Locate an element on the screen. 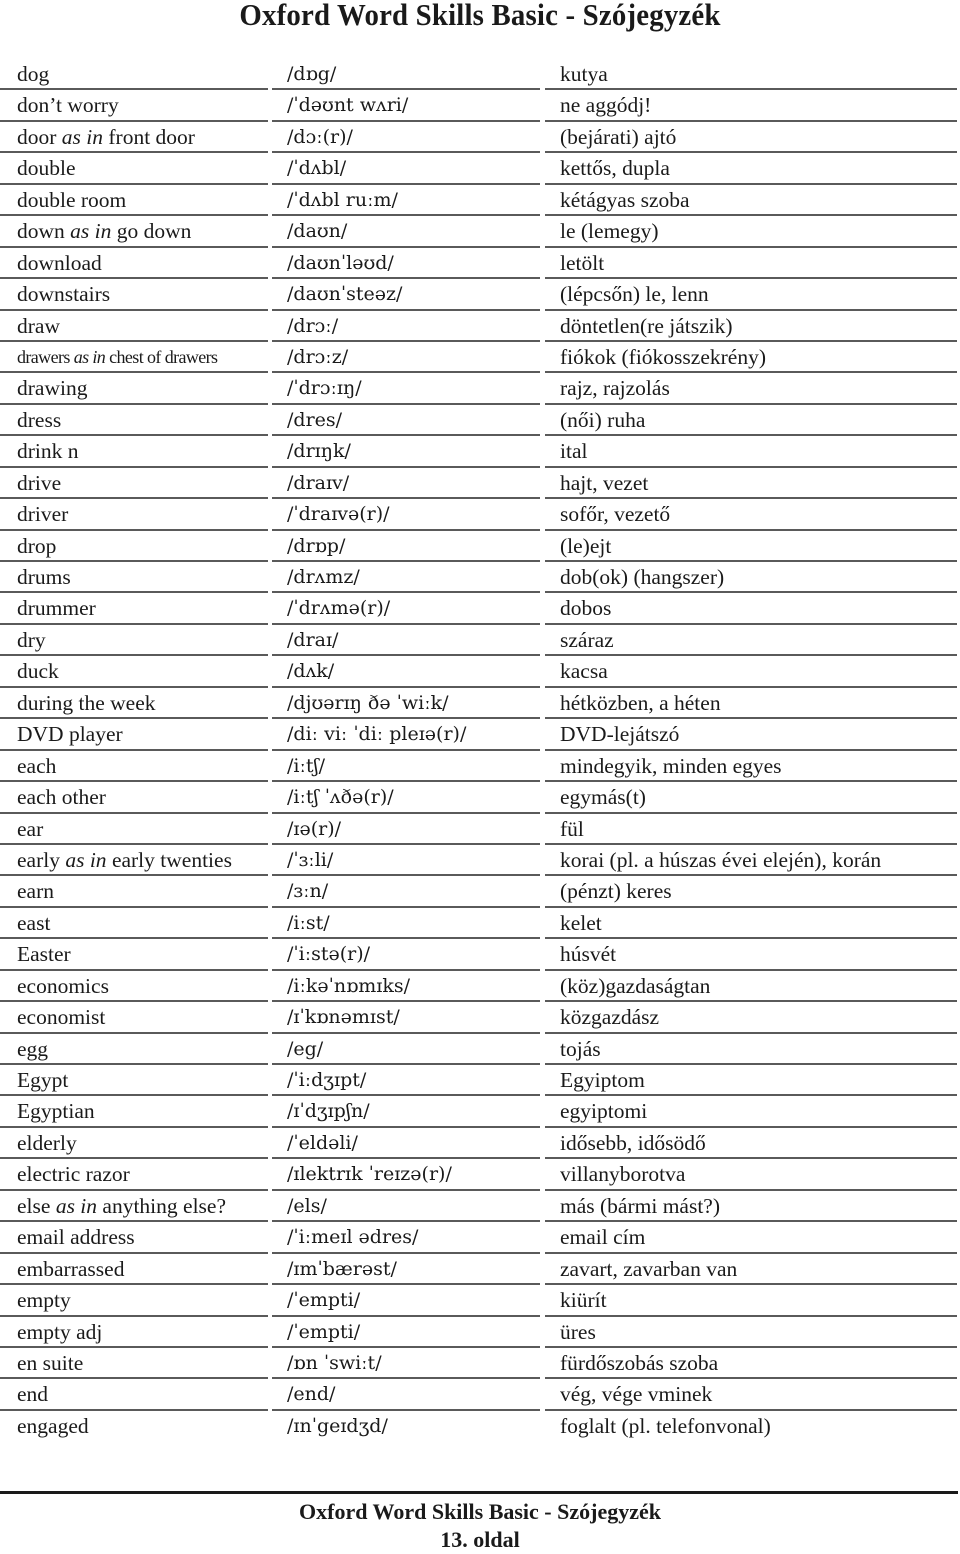 Image resolution: width=960 pixels, height=1554 pixels. vocab-row: Easter/ˈiːstə(r)/húsvét is located at coordinates (480, 955).